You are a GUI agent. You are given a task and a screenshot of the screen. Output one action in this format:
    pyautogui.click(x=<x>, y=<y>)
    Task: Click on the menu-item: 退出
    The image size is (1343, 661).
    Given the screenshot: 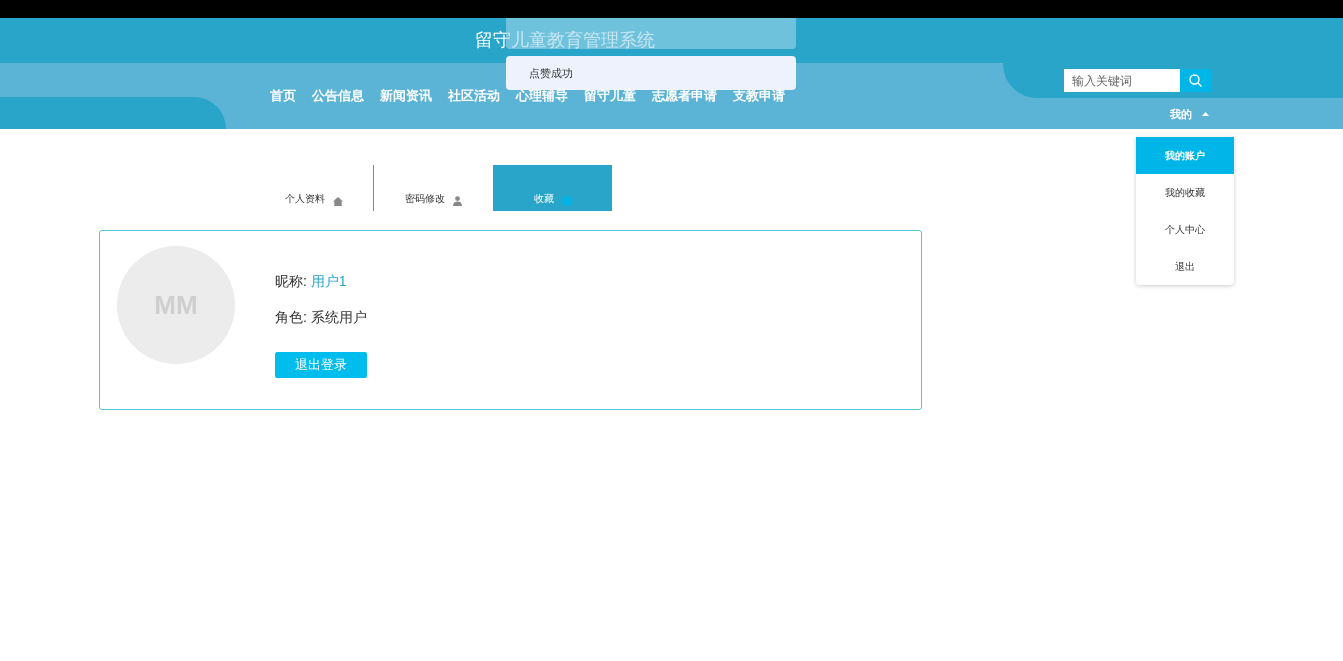 What is the action you would take?
    pyautogui.click(x=1185, y=266)
    